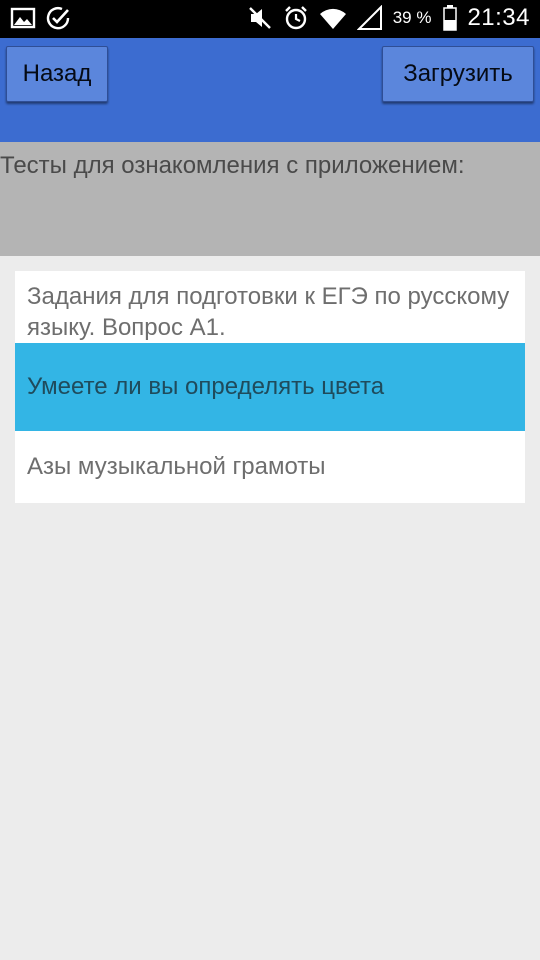  I want to click on mute-icon, so click(260, 18).